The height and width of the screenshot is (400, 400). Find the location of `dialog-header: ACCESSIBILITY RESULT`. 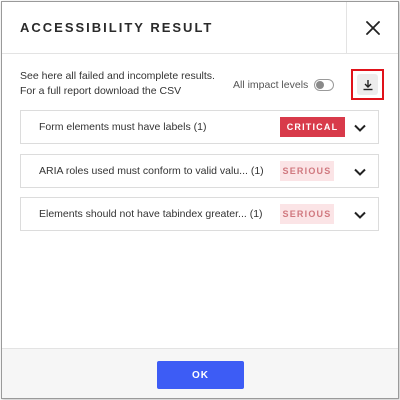

dialog-header: ACCESSIBILITY RESULT is located at coordinates (200, 28).